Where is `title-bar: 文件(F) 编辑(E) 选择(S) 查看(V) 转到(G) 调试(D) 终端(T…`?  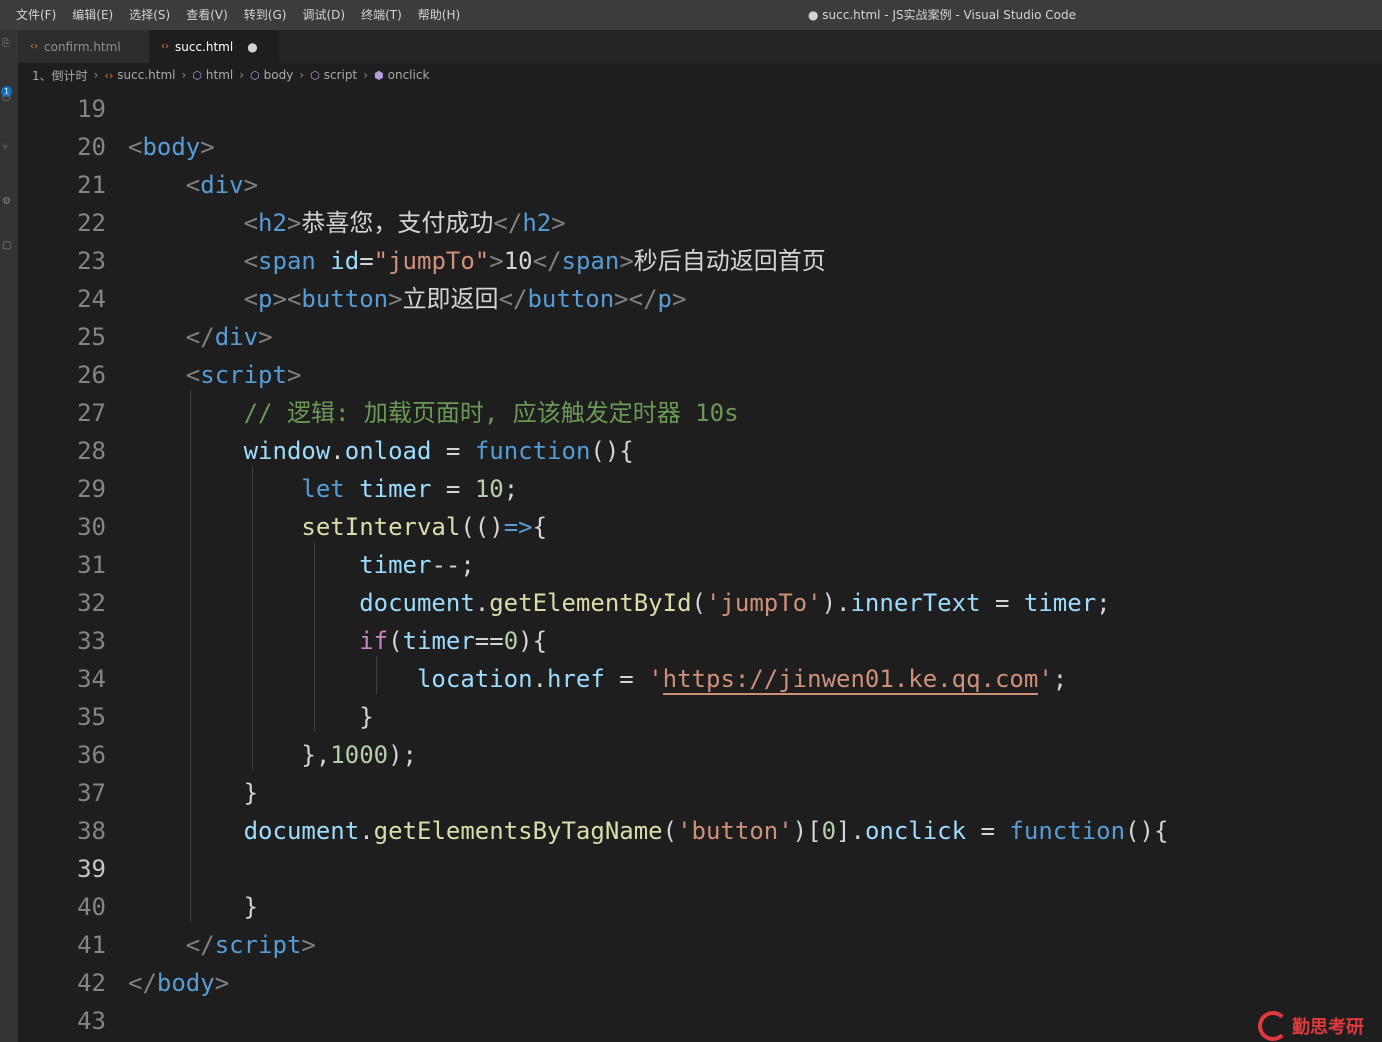 title-bar: 文件(F) 编辑(E) 选择(S) 查看(V) 转到(G) 调试(D) 终端(T… is located at coordinates (691, 15).